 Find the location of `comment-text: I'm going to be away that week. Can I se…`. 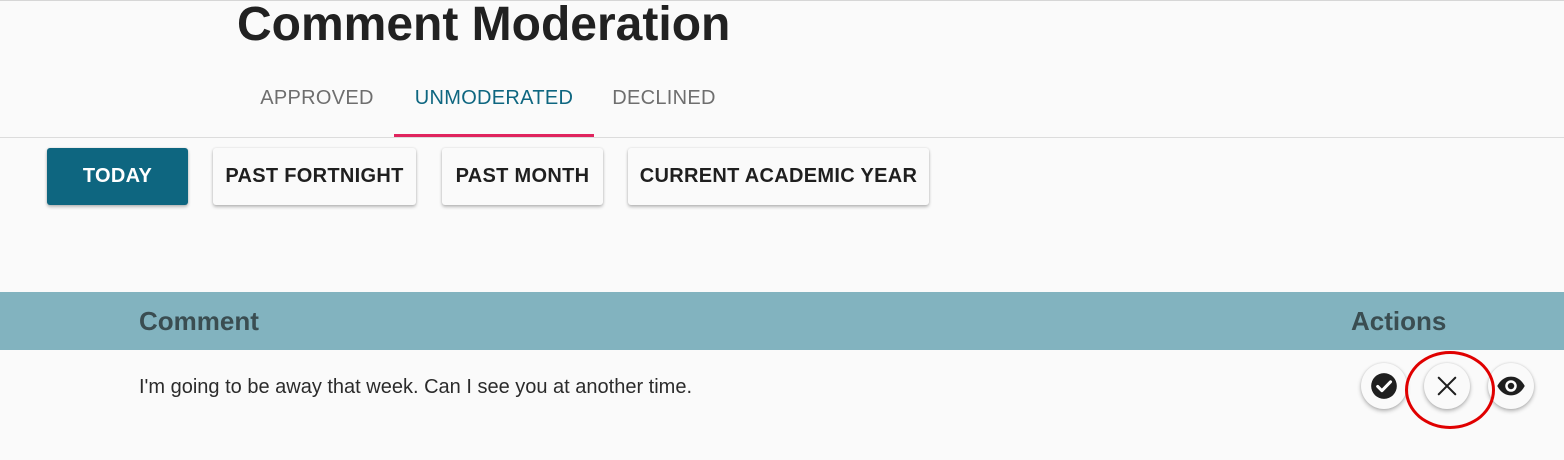

comment-text: I'm going to be away that week. Can I se… is located at coordinates (416, 387).